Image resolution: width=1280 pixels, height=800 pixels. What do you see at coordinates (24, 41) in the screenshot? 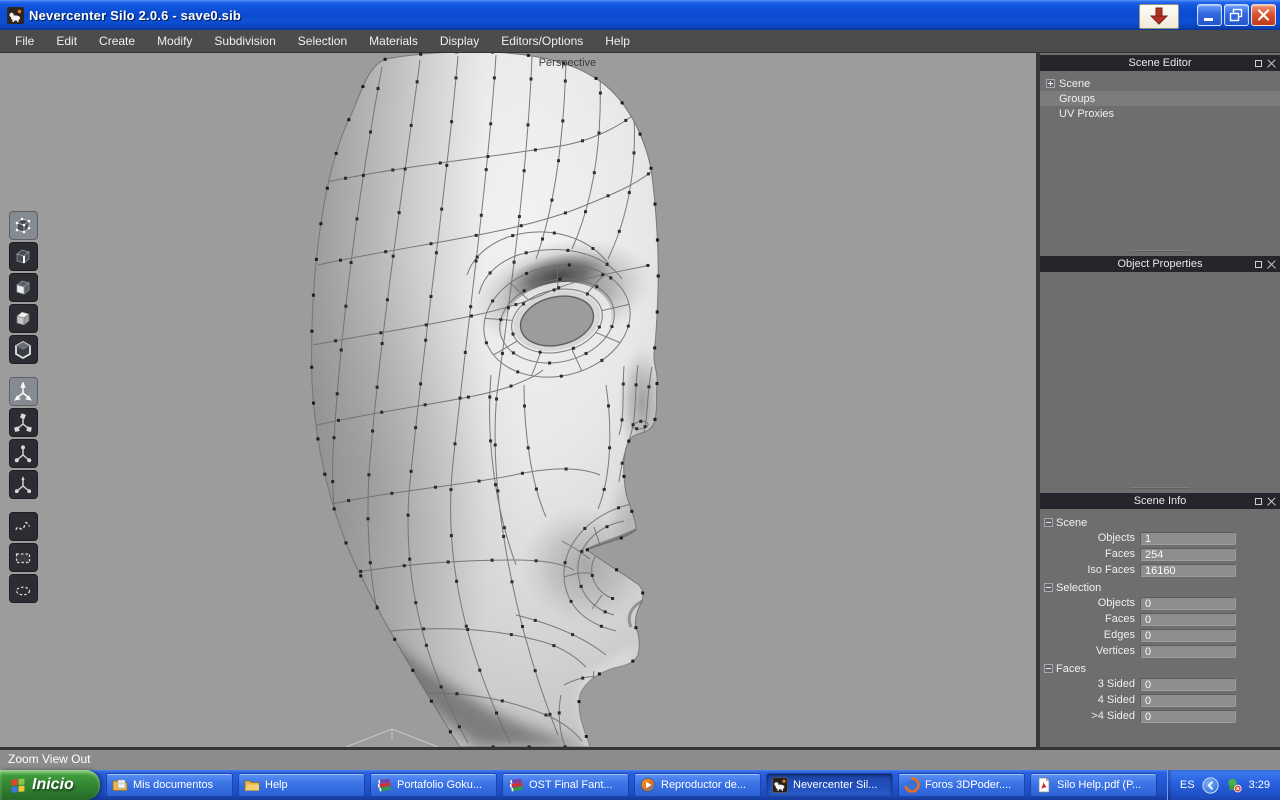
I see `menu-file: File` at bounding box center [24, 41].